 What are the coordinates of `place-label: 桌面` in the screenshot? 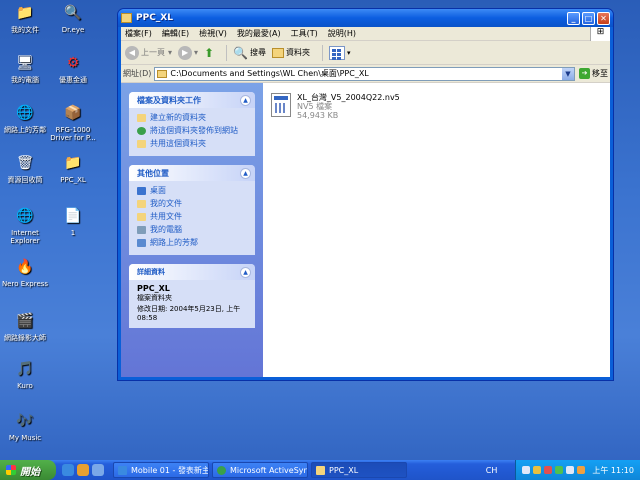 It's located at (158, 190).